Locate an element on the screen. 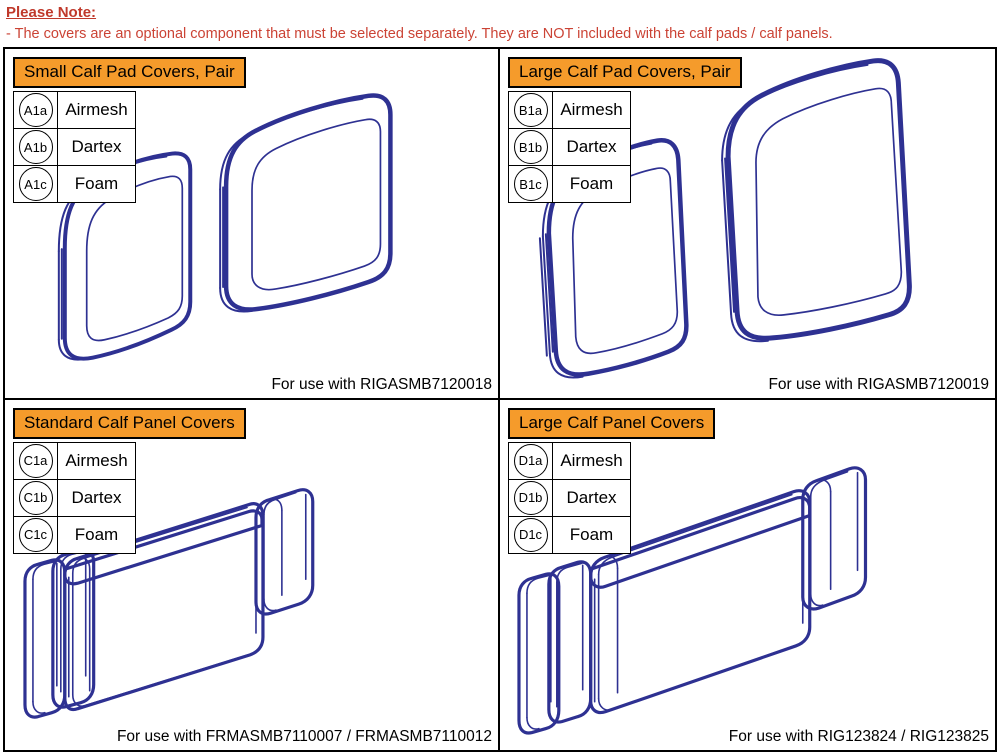 This screenshot has height=755, width=1000. legend-code-cell: C1a is located at coordinates (35, 460).